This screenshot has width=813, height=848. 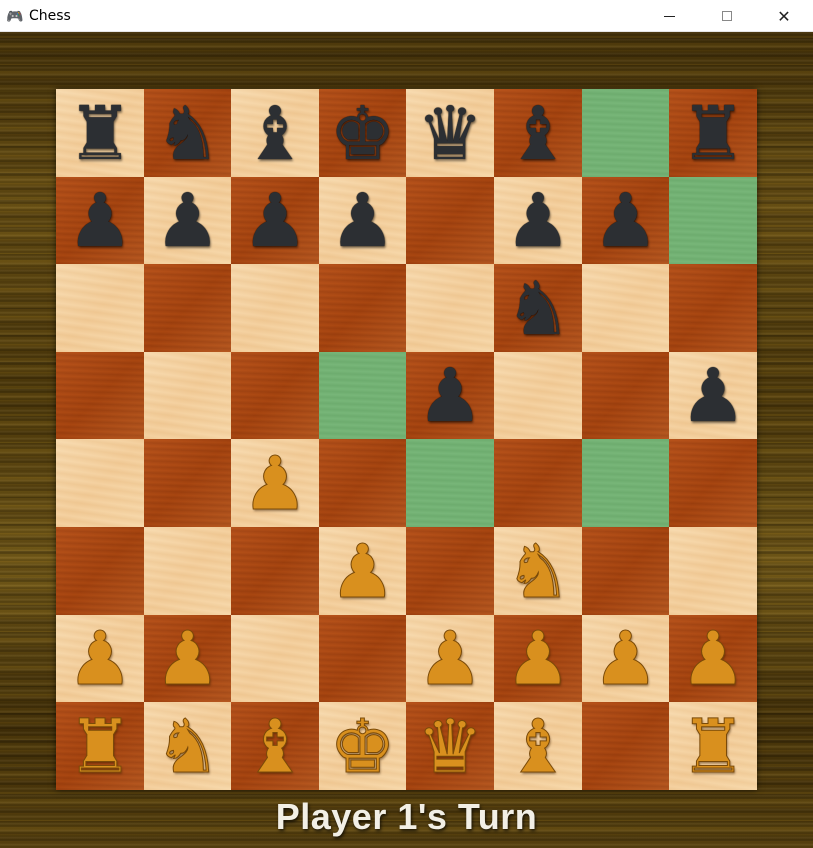 I want to click on white-queen-piece: ♛, so click(x=449, y=747).